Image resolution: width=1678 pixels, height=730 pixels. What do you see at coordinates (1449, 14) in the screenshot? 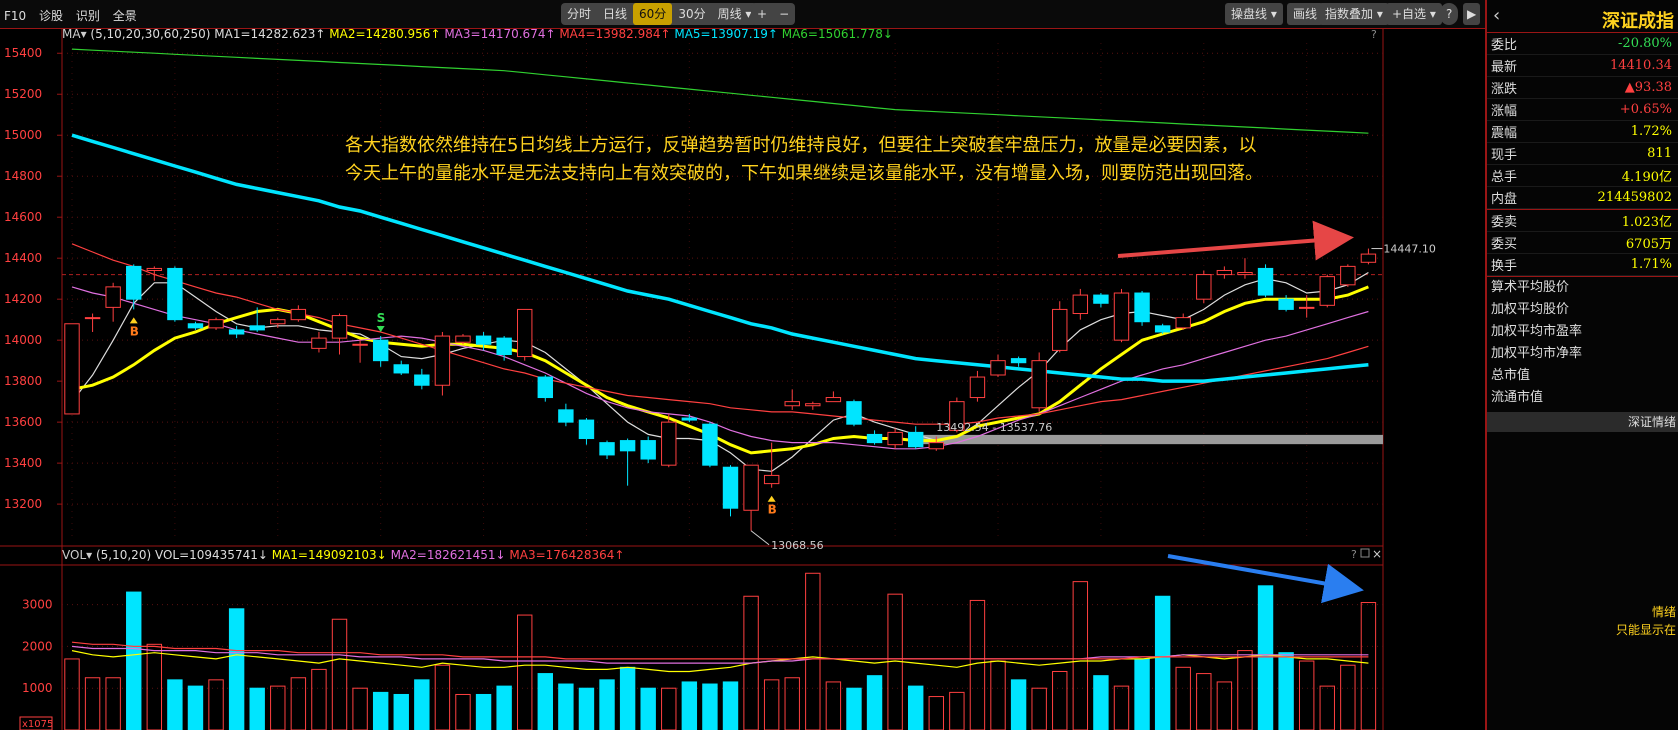
I see `help-icon: ?` at bounding box center [1449, 14].